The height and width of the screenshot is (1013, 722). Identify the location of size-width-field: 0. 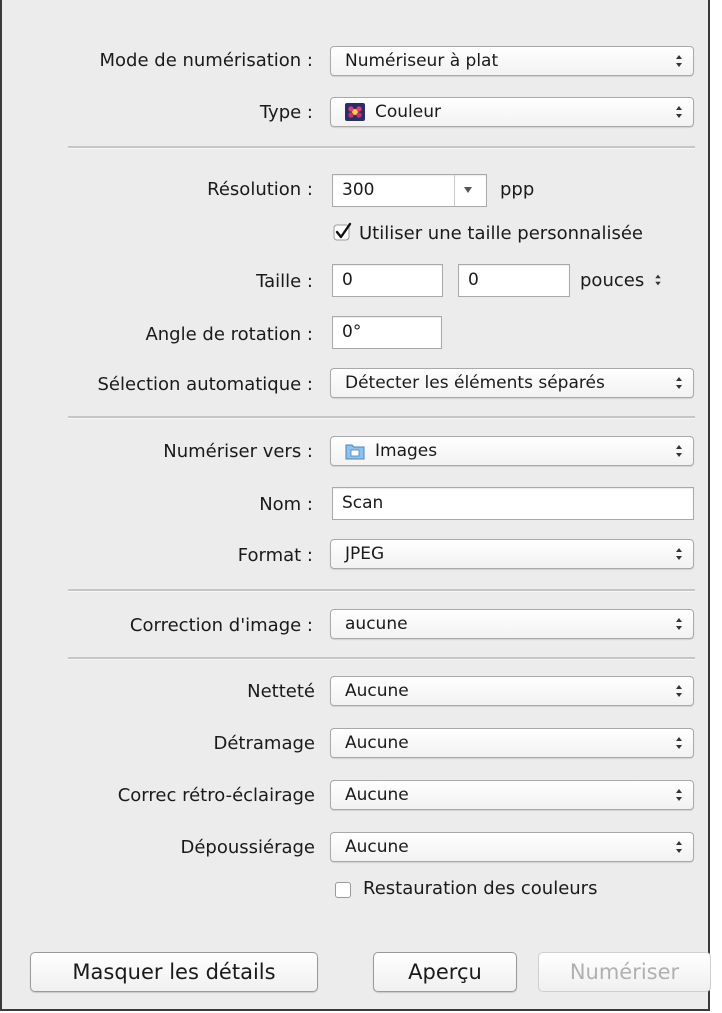
(387, 280).